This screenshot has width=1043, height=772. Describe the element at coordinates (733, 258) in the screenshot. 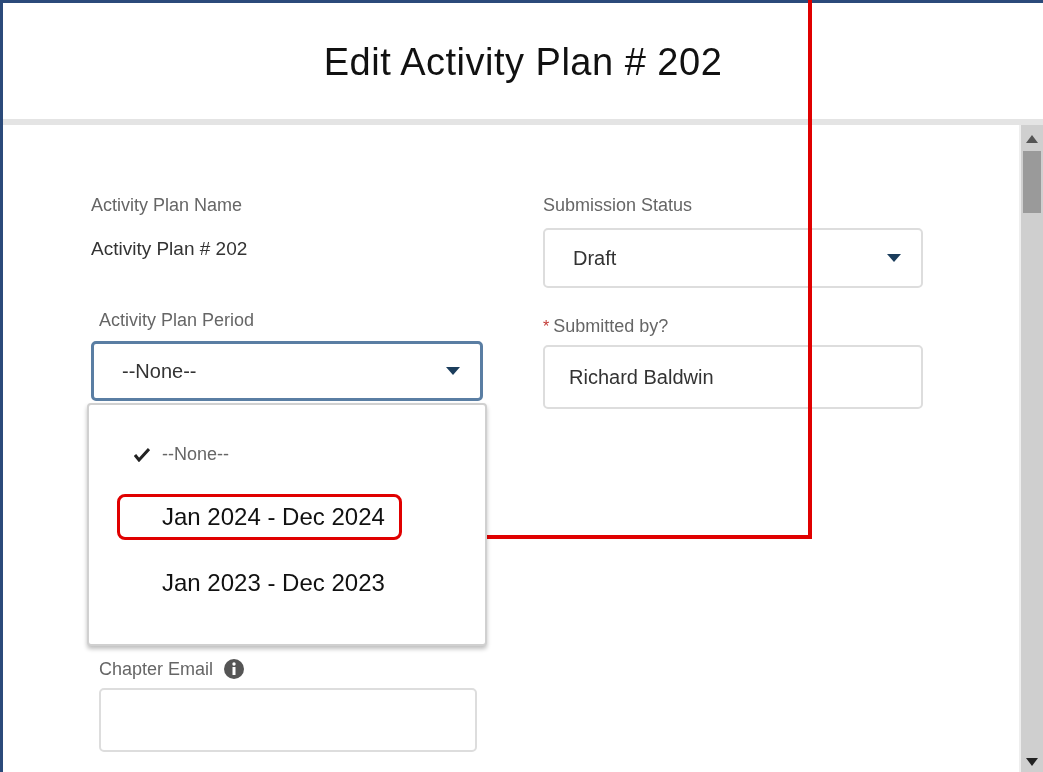

I see `status-select: Draft` at that location.